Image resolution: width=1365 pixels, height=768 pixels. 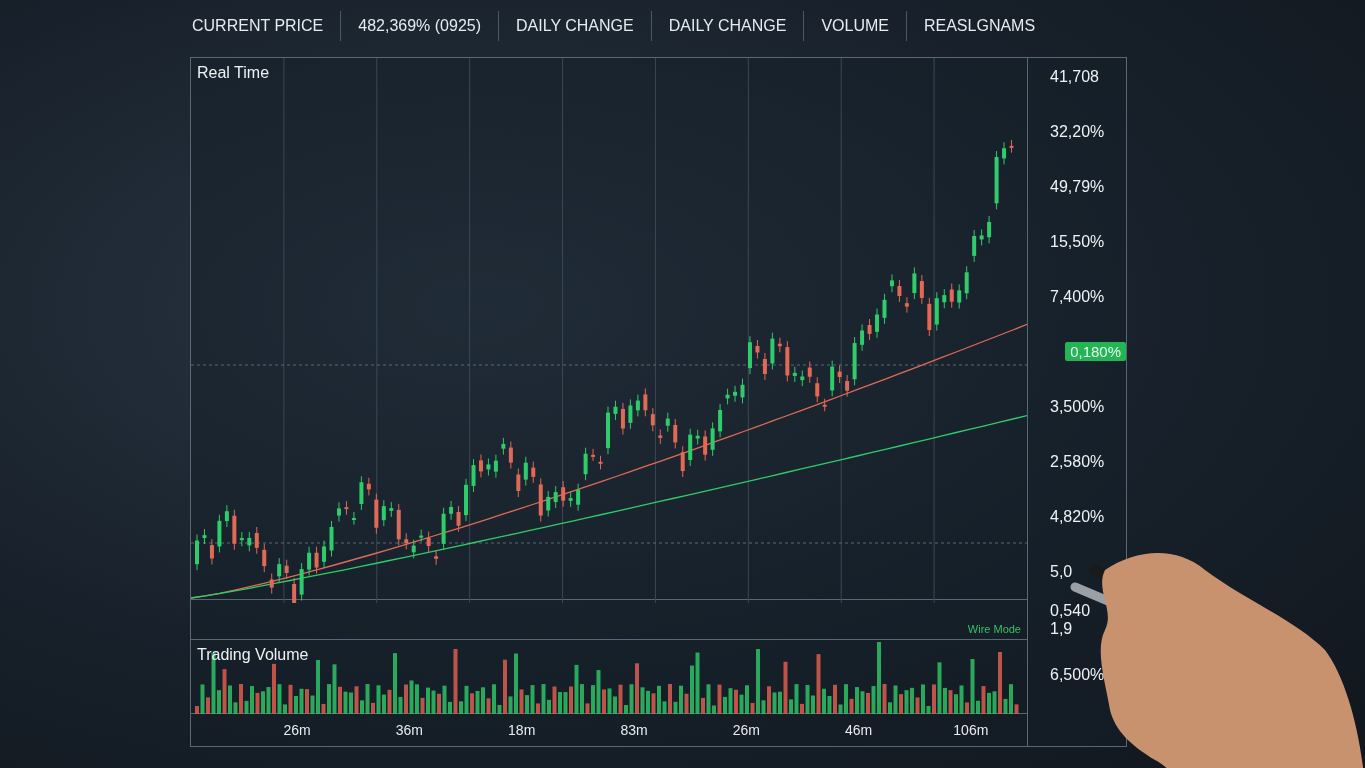 What do you see at coordinates (419, 26) in the screenshot?
I see `header-label: 482,369% (0925)` at bounding box center [419, 26].